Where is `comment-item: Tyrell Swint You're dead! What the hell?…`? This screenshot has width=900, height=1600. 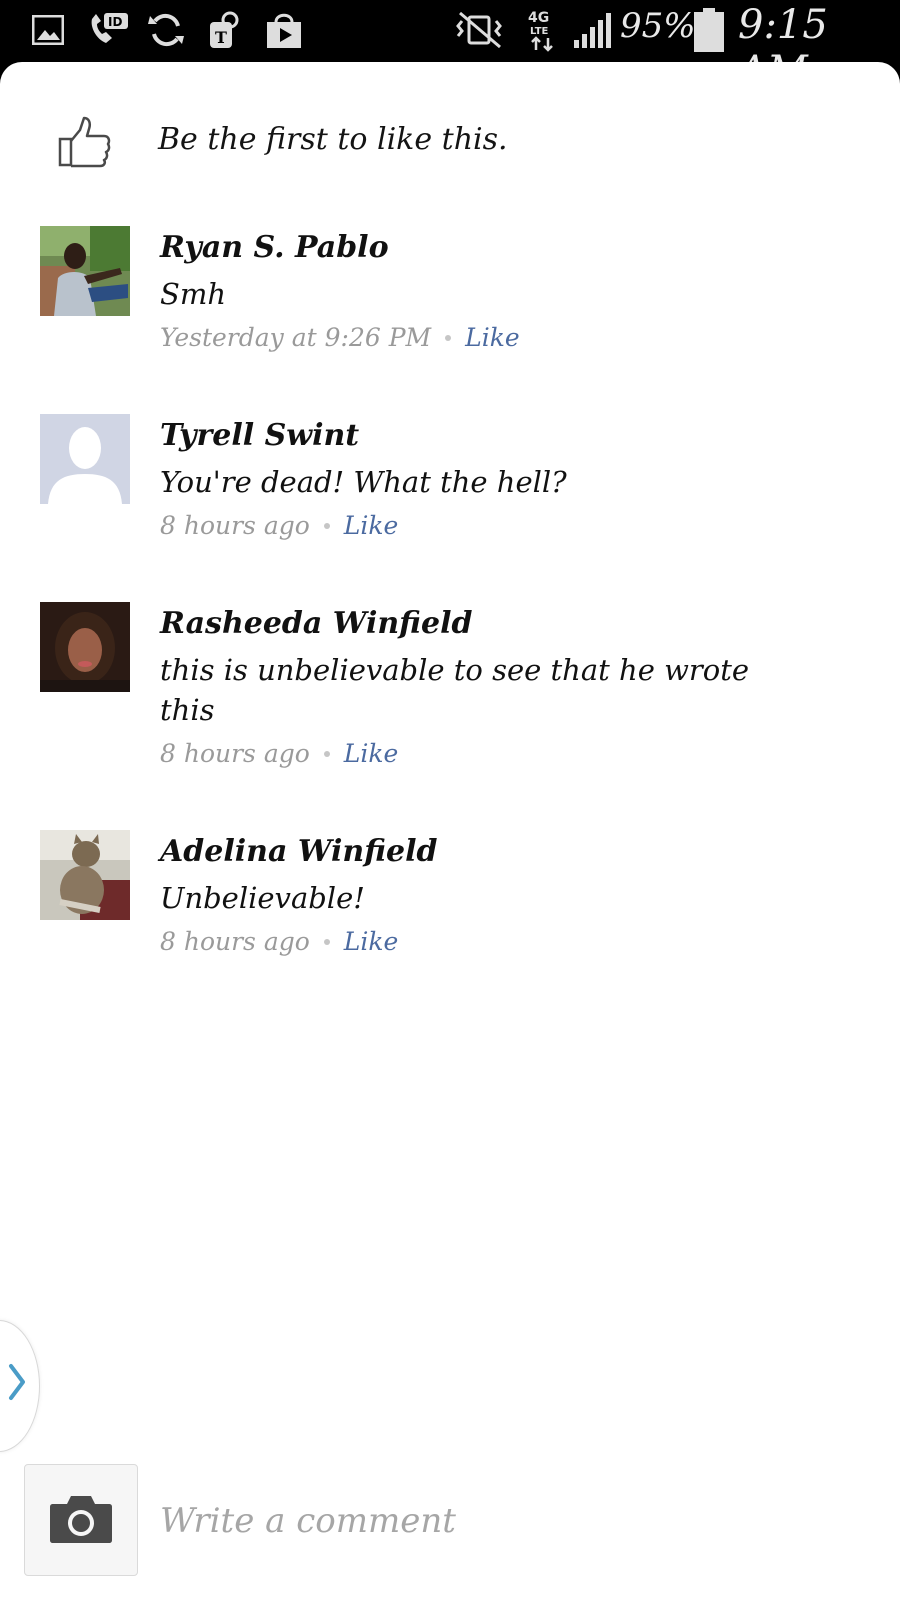 comment-item: Tyrell Swint You're dead! What the hell?… is located at coordinates (450, 489).